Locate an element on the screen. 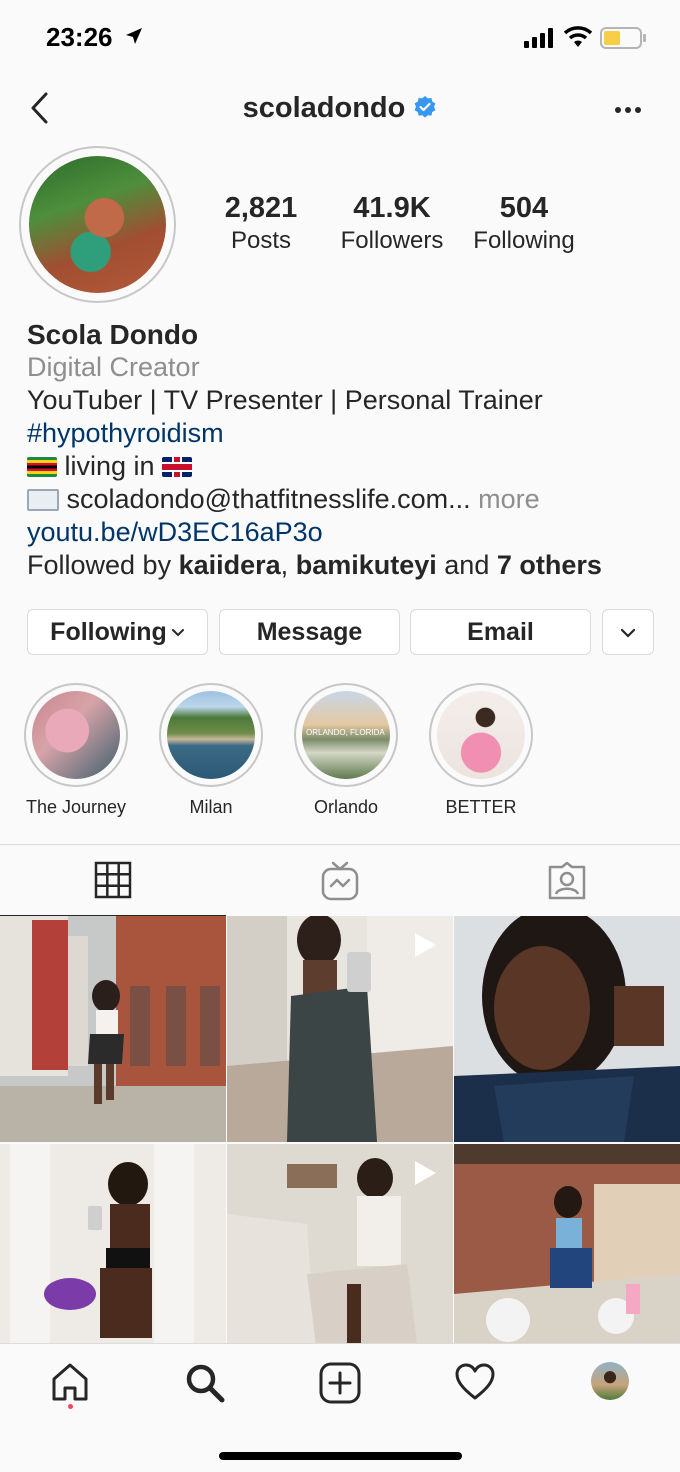 The image size is (680, 1472). highlight-label: Milan is located at coordinates (211, 807).